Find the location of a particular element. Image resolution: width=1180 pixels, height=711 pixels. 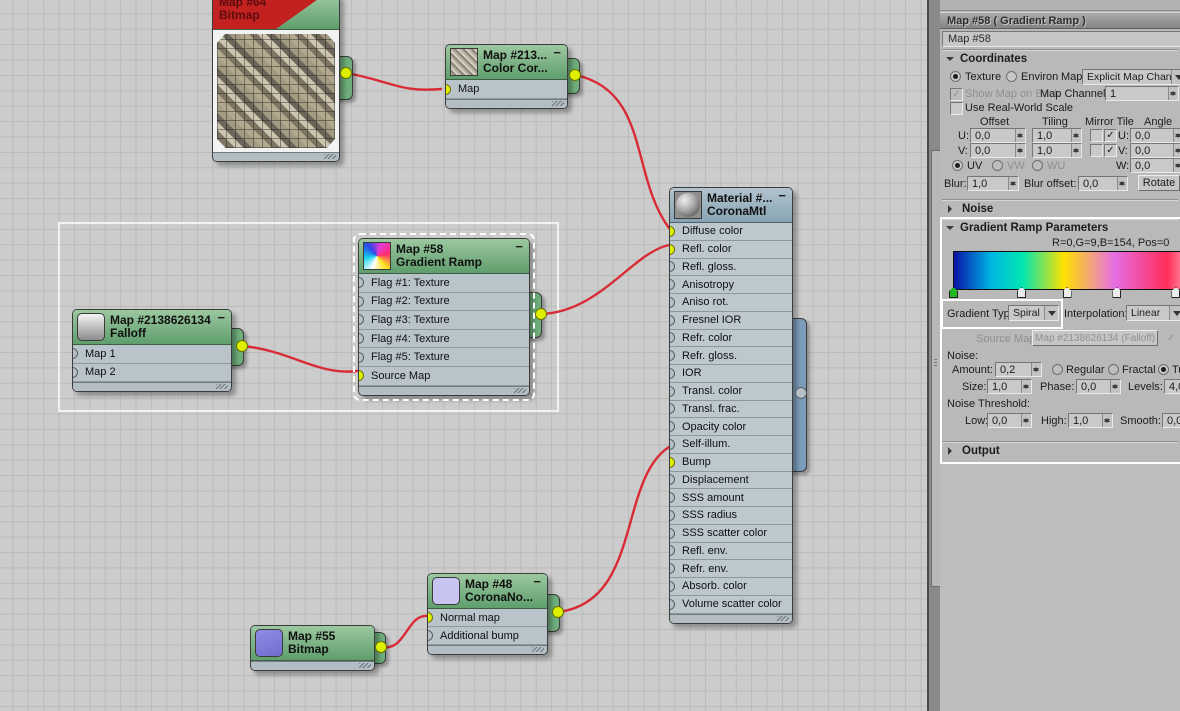

low-spinner: 0,0 is located at coordinates (1009, 420).